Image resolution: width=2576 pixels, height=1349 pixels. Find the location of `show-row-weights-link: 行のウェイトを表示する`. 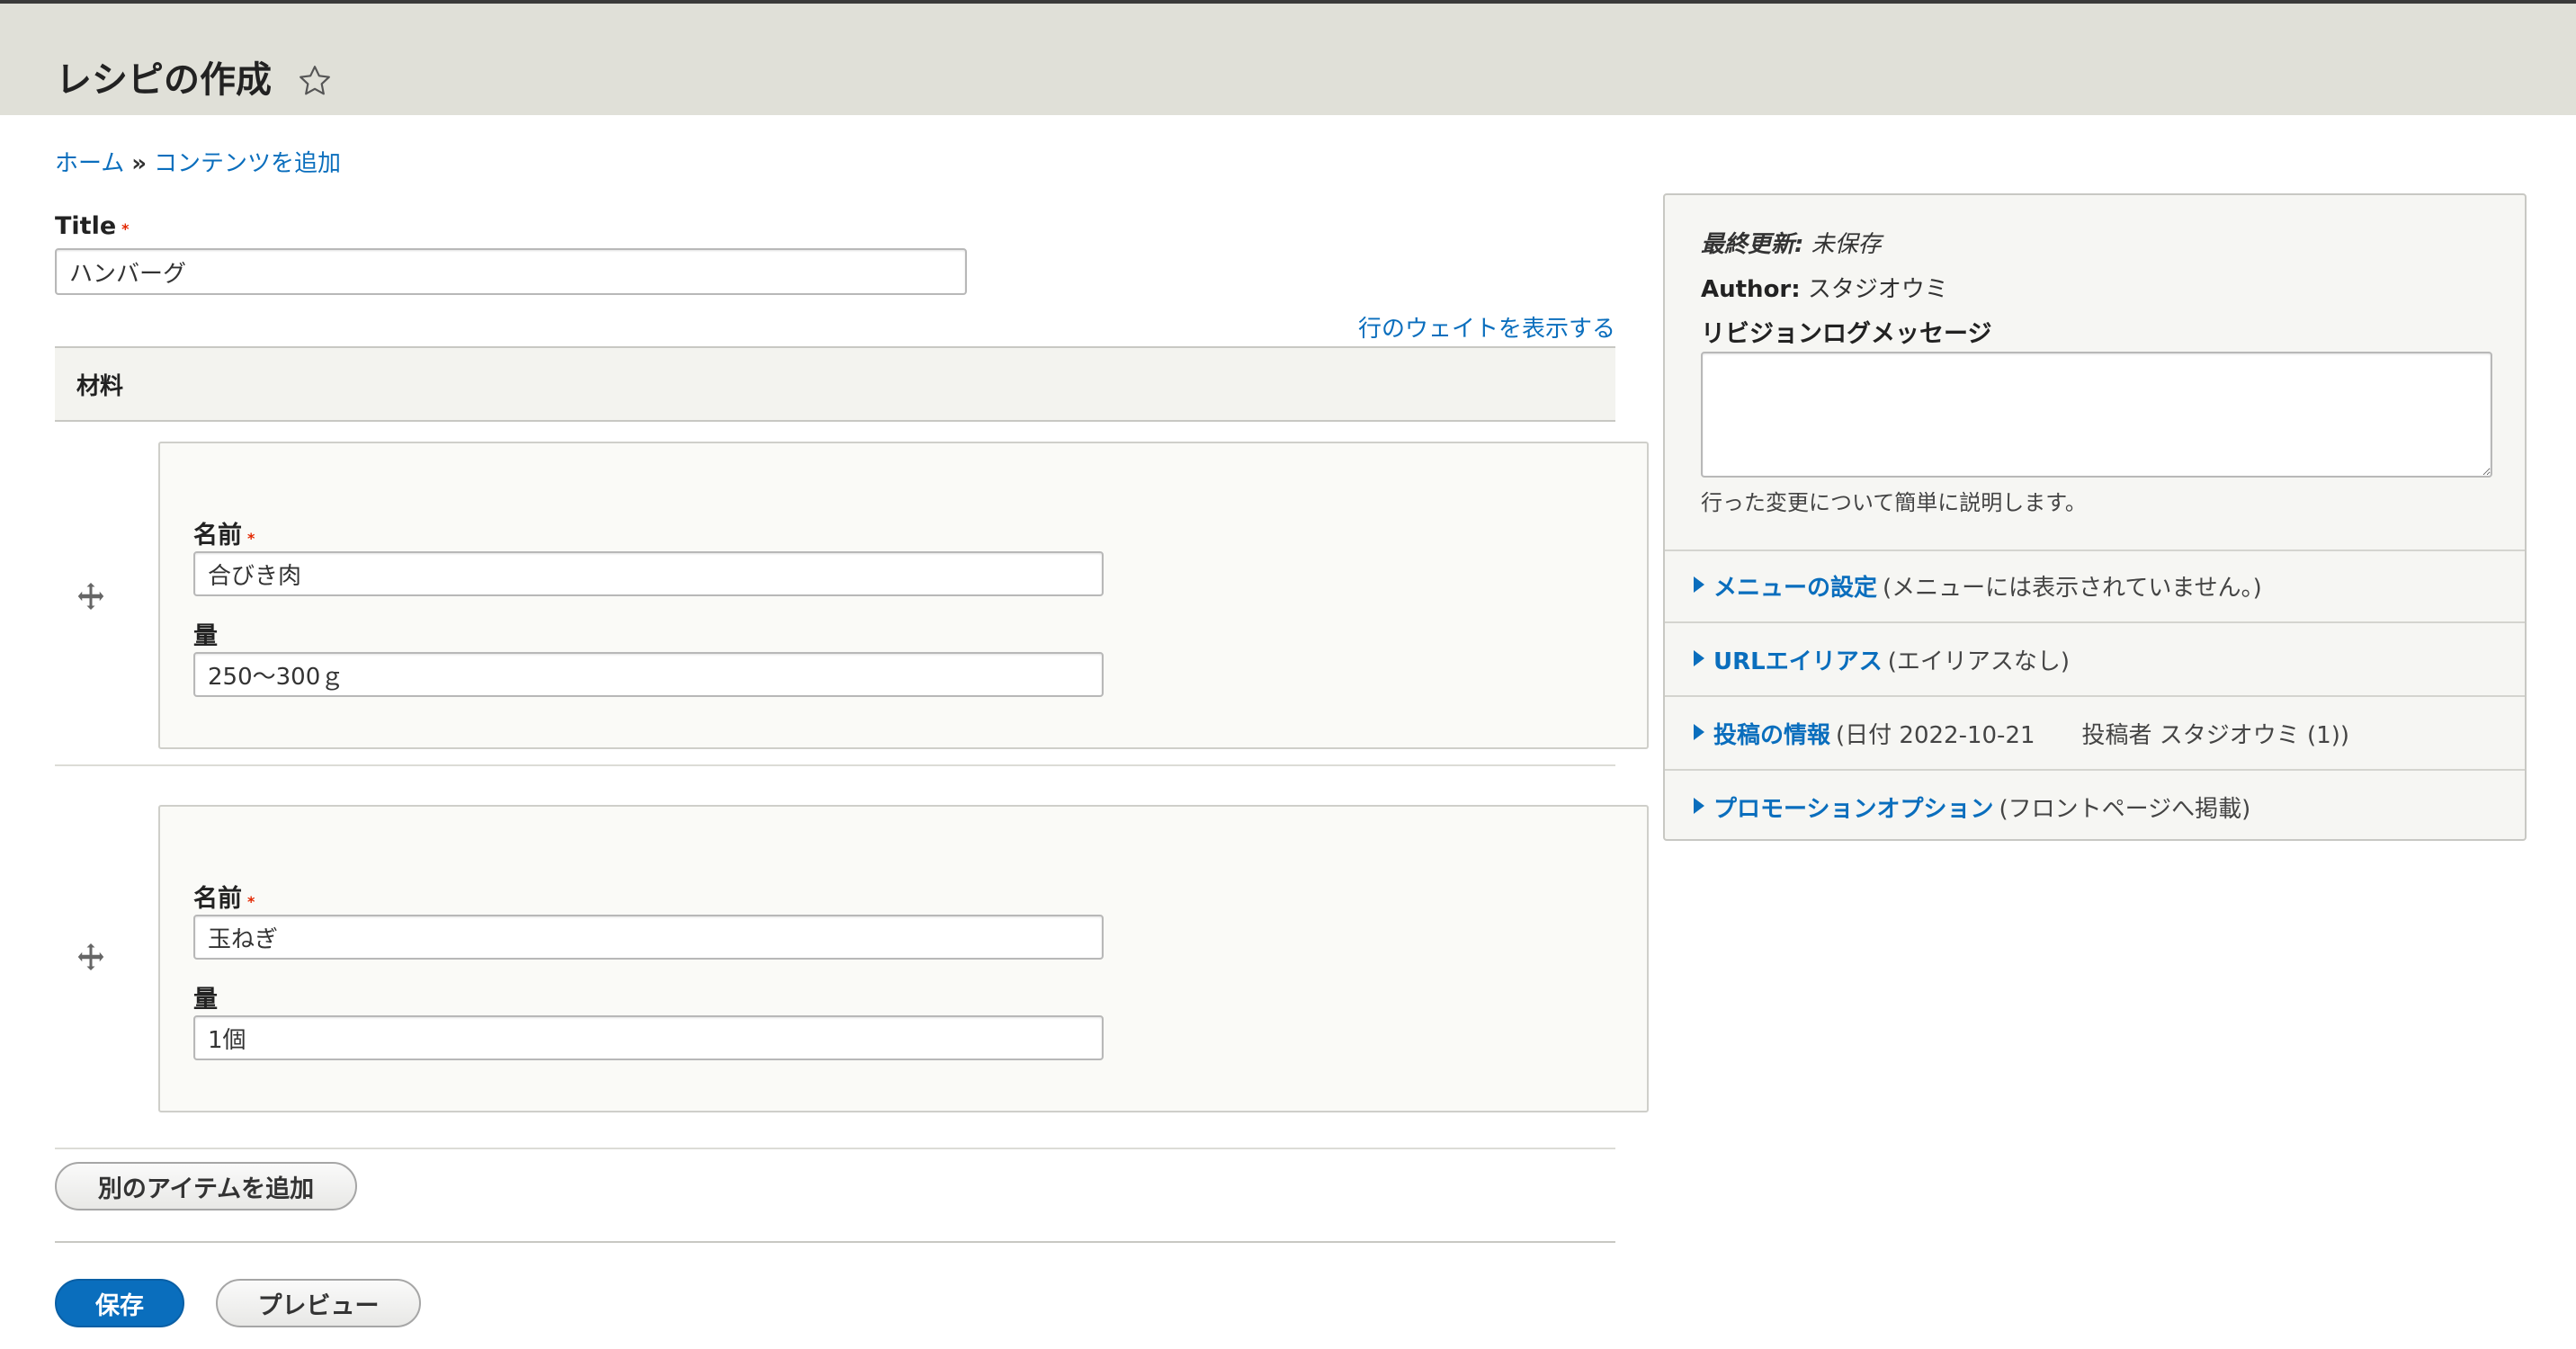

show-row-weights-link: 行のウェイトを表示する is located at coordinates (1486, 329).